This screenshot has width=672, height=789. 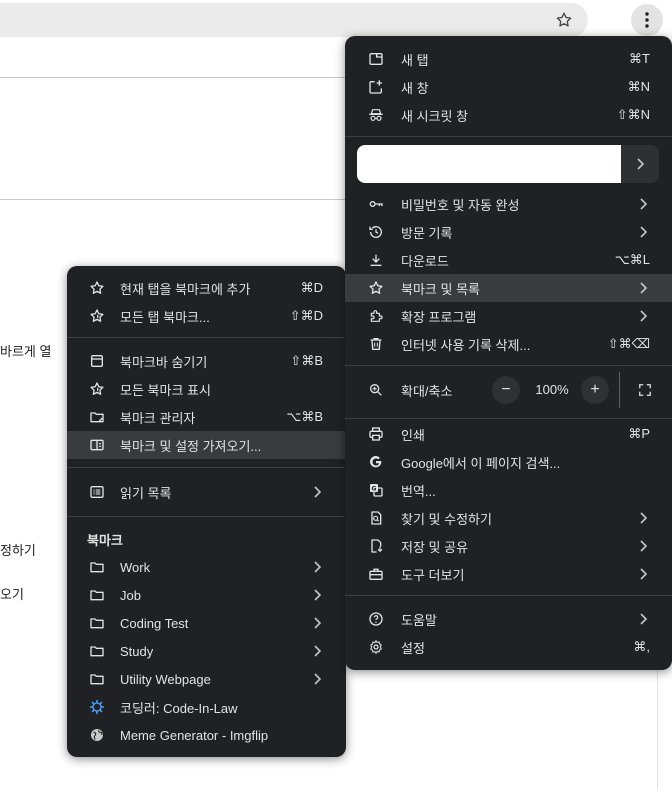 What do you see at coordinates (206, 623) in the screenshot?
I see `bookmark-folder-coding-test: Coding Test` at bounding box center [206, 623].